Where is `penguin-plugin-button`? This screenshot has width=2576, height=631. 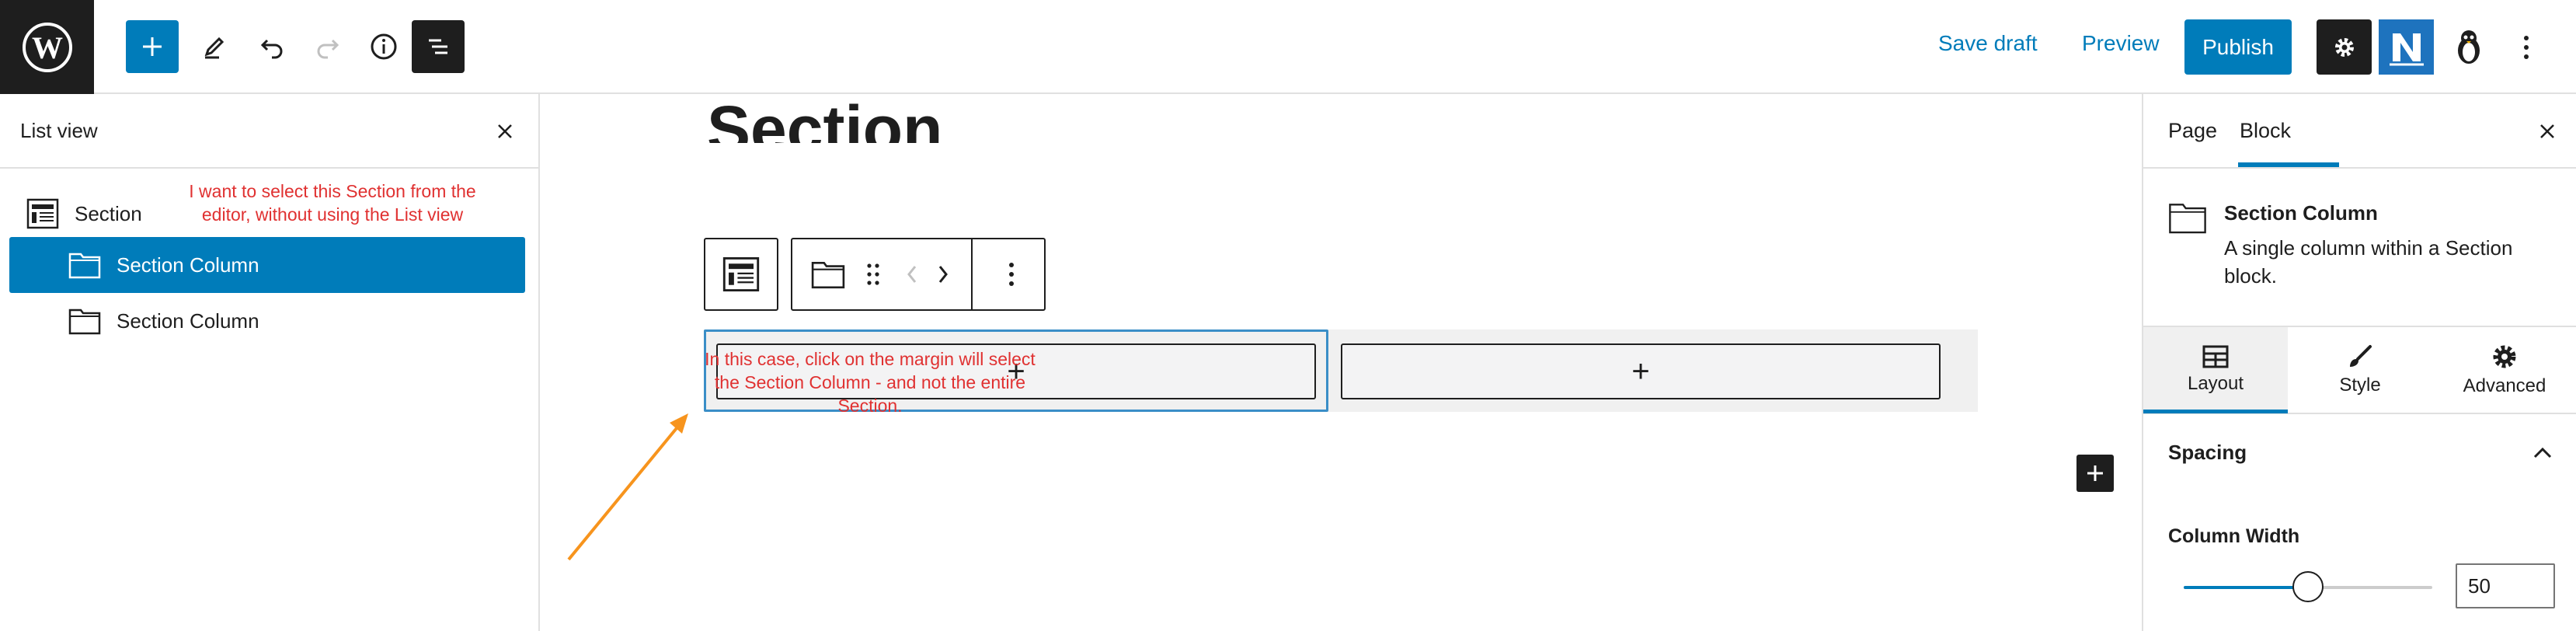
penguin-plugin-button is located at coordinates (2468, 47).